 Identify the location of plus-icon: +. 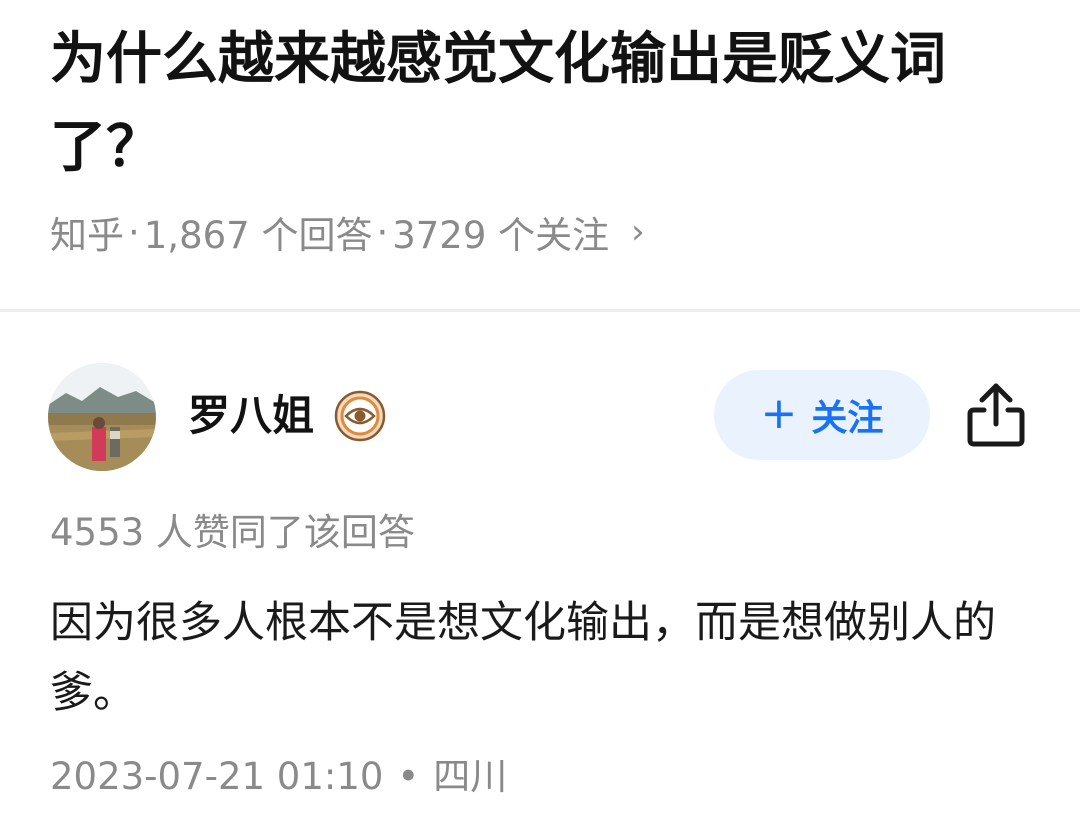
(779, 413).